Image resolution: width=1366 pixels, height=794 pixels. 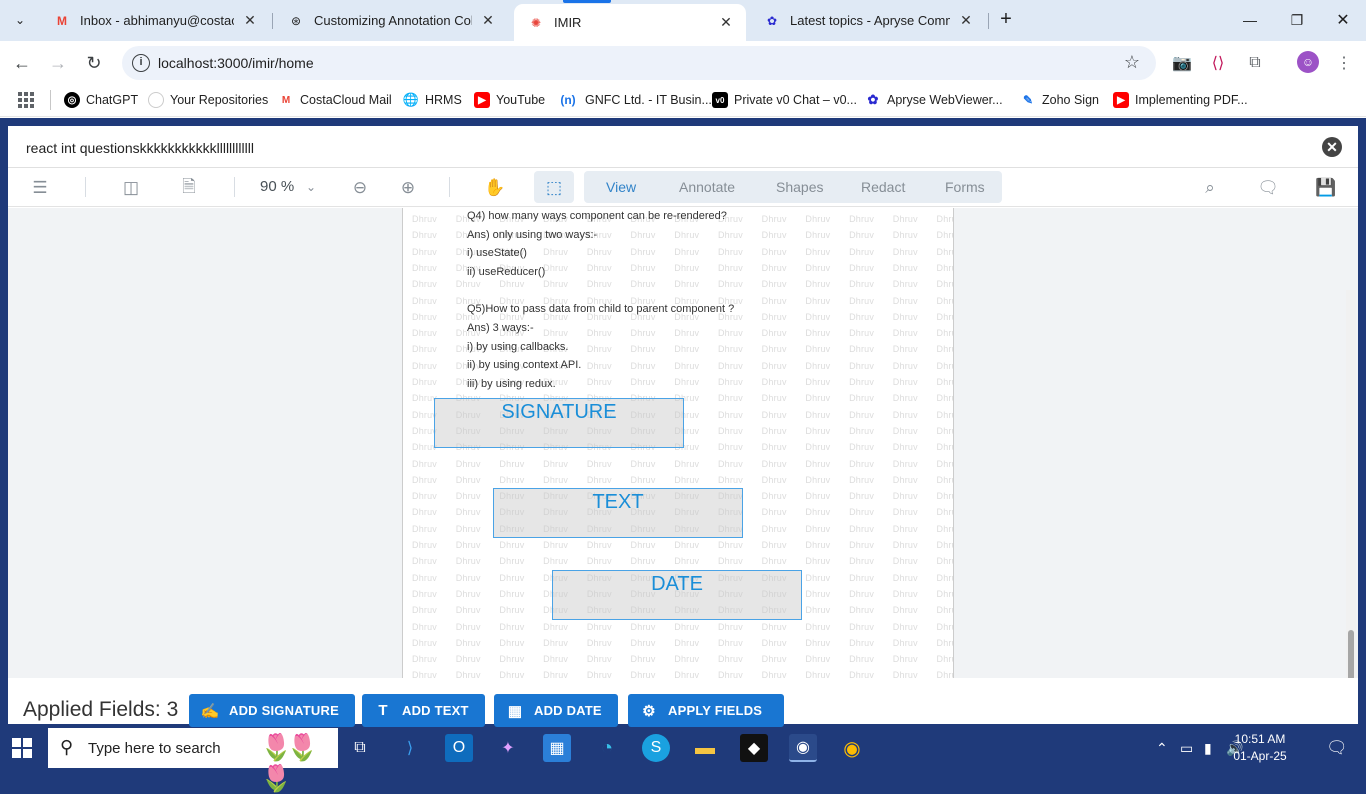 I want to click on tab-apryse: ✿ Latest topics - Apryse Commun ✕, so click(x=868, y=20).